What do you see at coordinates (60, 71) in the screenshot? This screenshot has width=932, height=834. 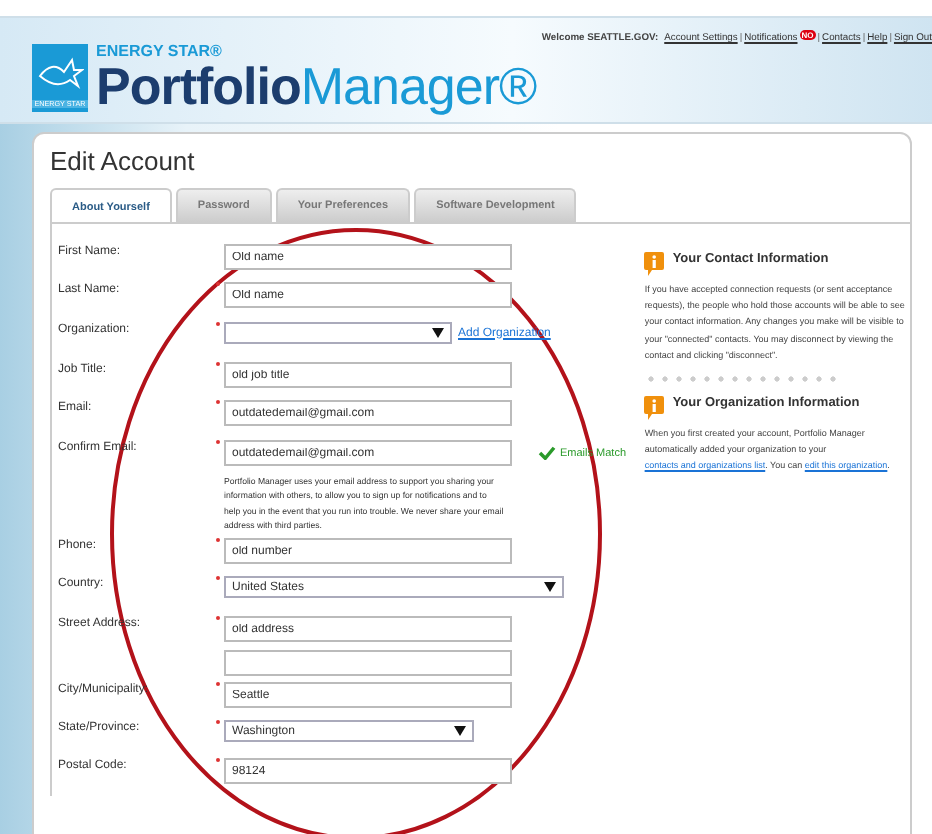 I see `star-swoosh-icon` at bounding box center [60, 71].